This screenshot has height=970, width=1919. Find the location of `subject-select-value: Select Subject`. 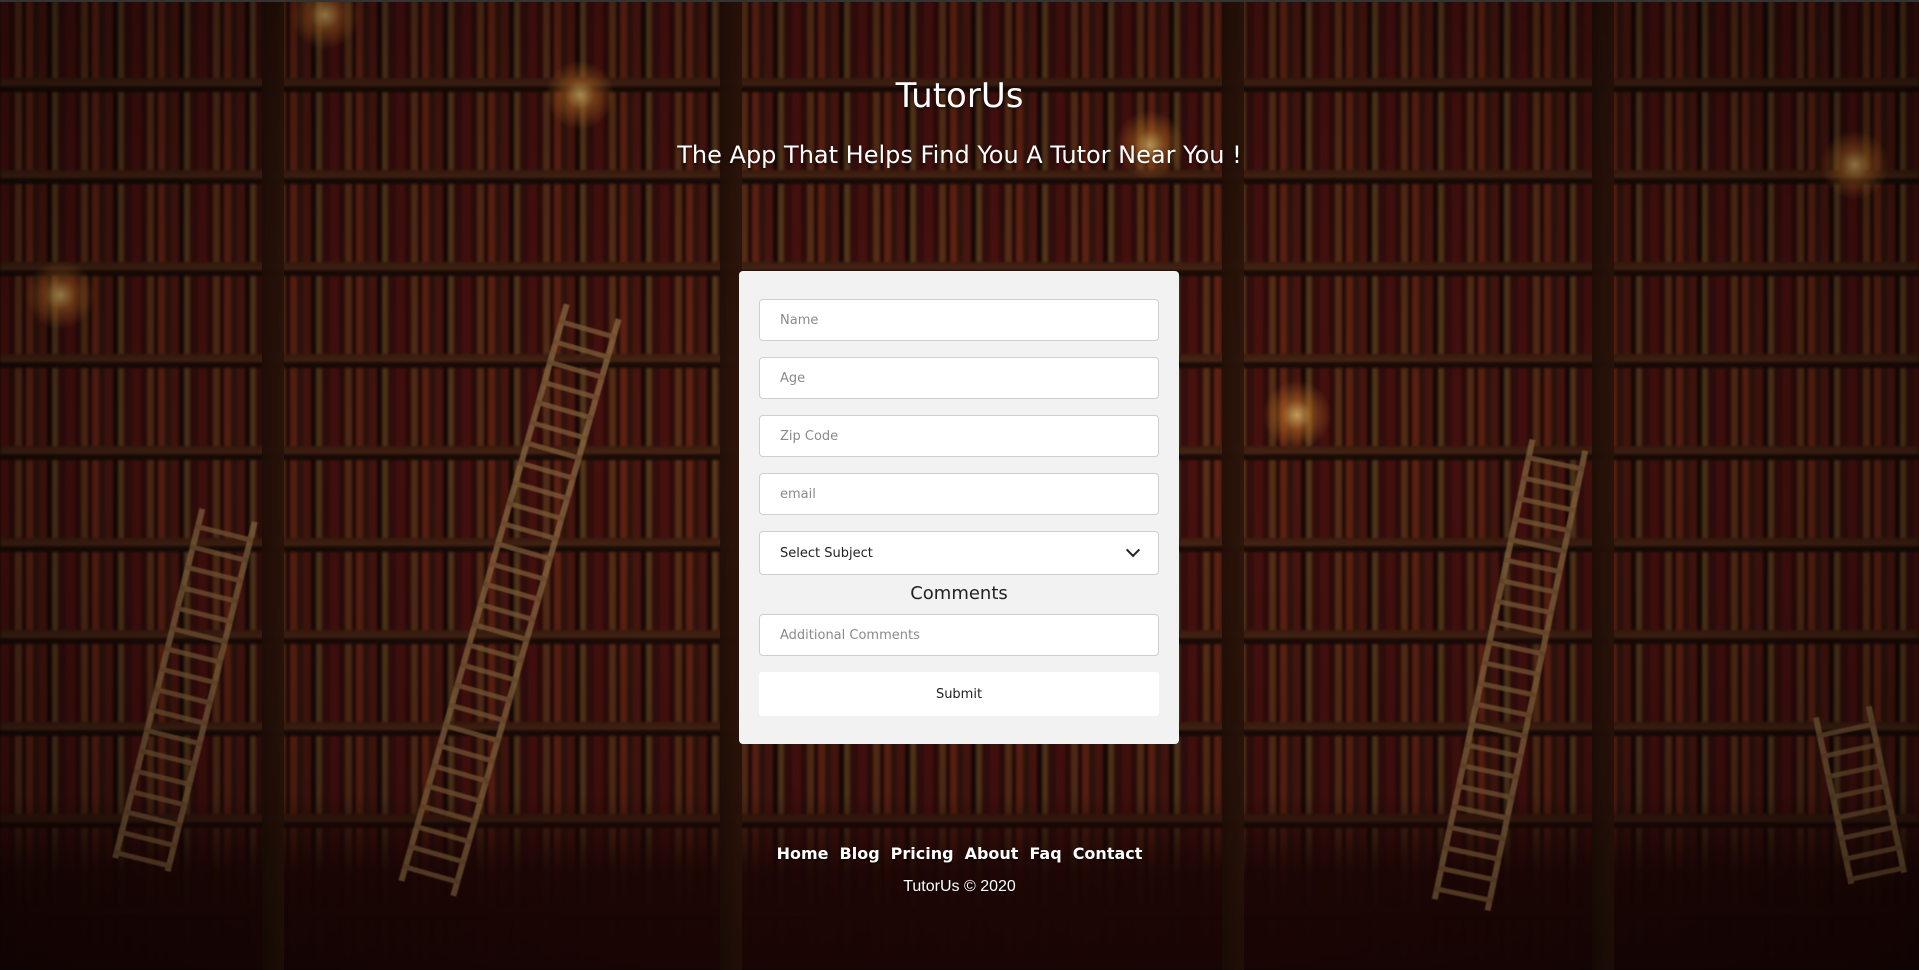

subject-select-value: Select Subject is located at coordinates (826, 553).